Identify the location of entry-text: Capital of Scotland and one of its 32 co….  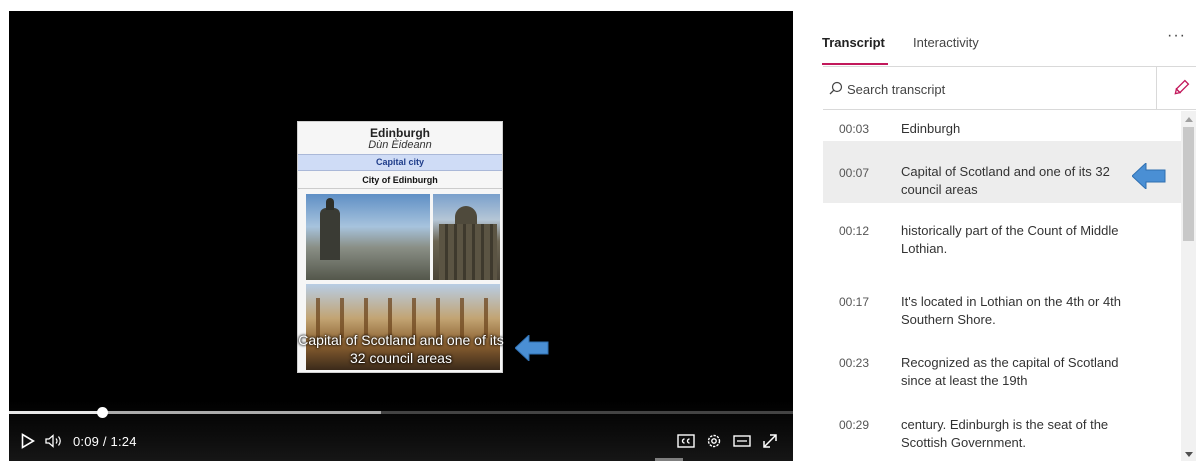
(1005, 180).